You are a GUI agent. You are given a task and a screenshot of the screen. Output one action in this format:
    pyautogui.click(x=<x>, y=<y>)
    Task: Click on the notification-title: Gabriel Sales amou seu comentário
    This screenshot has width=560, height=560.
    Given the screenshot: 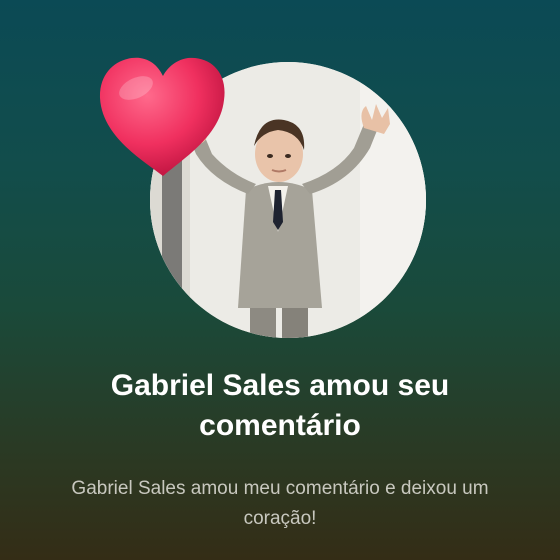 What is the action you would take?
    pyautogui.click(x=280, y=405)
    